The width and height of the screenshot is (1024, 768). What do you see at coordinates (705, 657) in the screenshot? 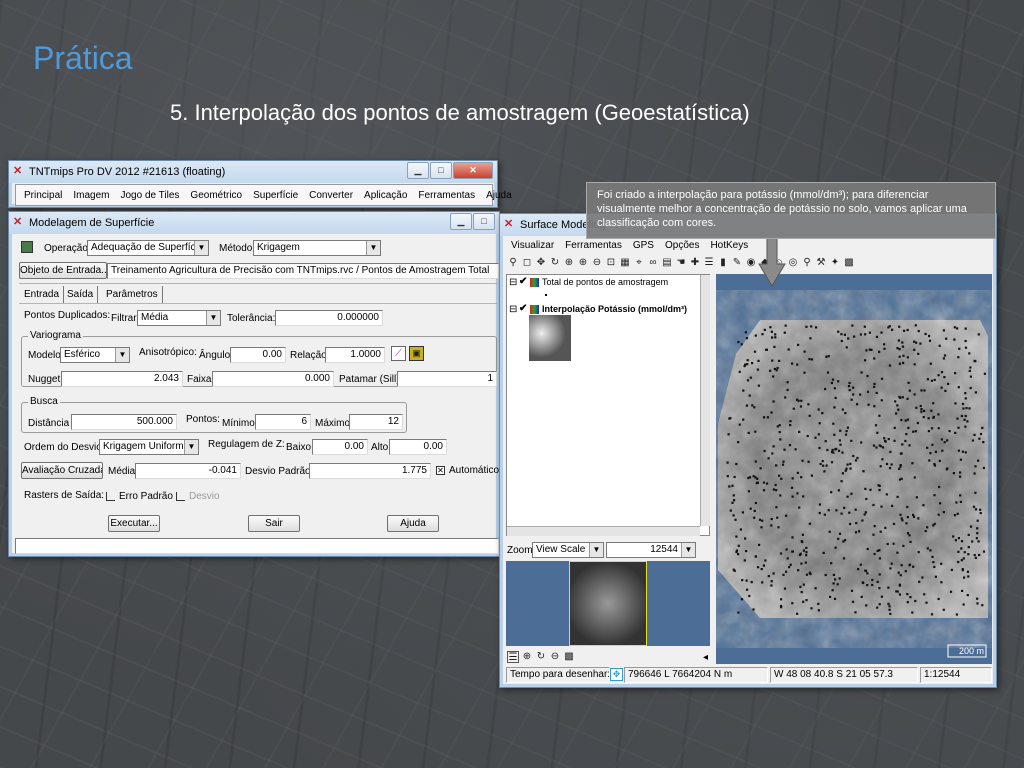
I see `collapse-arrow-icon: ◂` at bounding box center [705, 657].